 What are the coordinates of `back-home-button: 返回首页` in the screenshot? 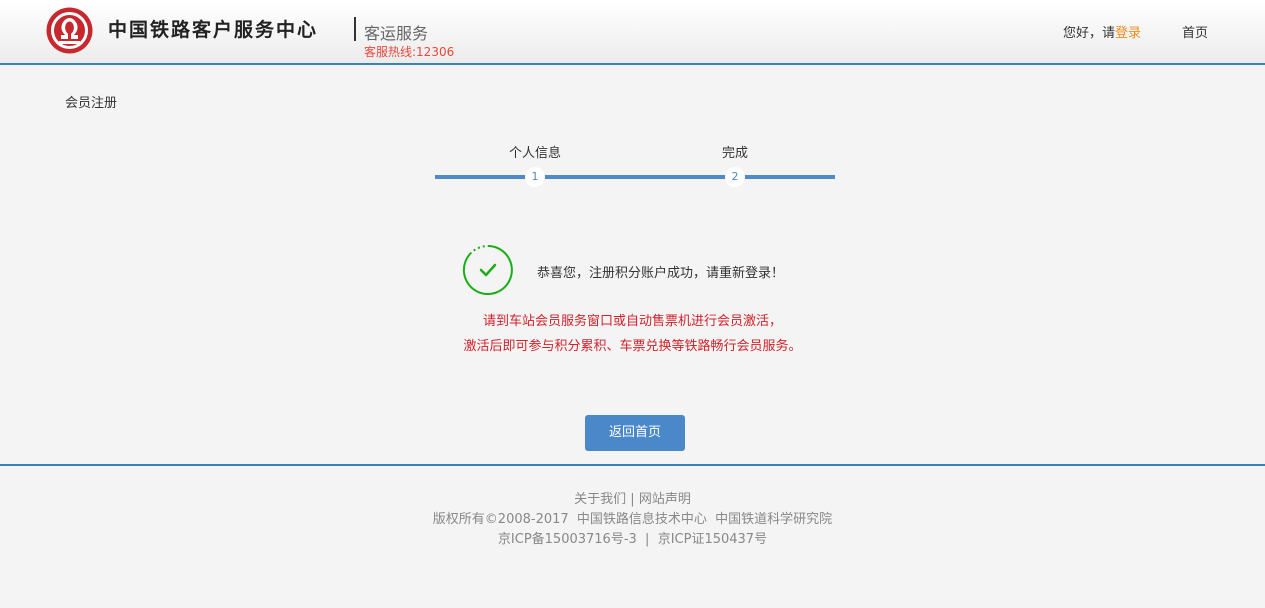 It's located at (635, 433).